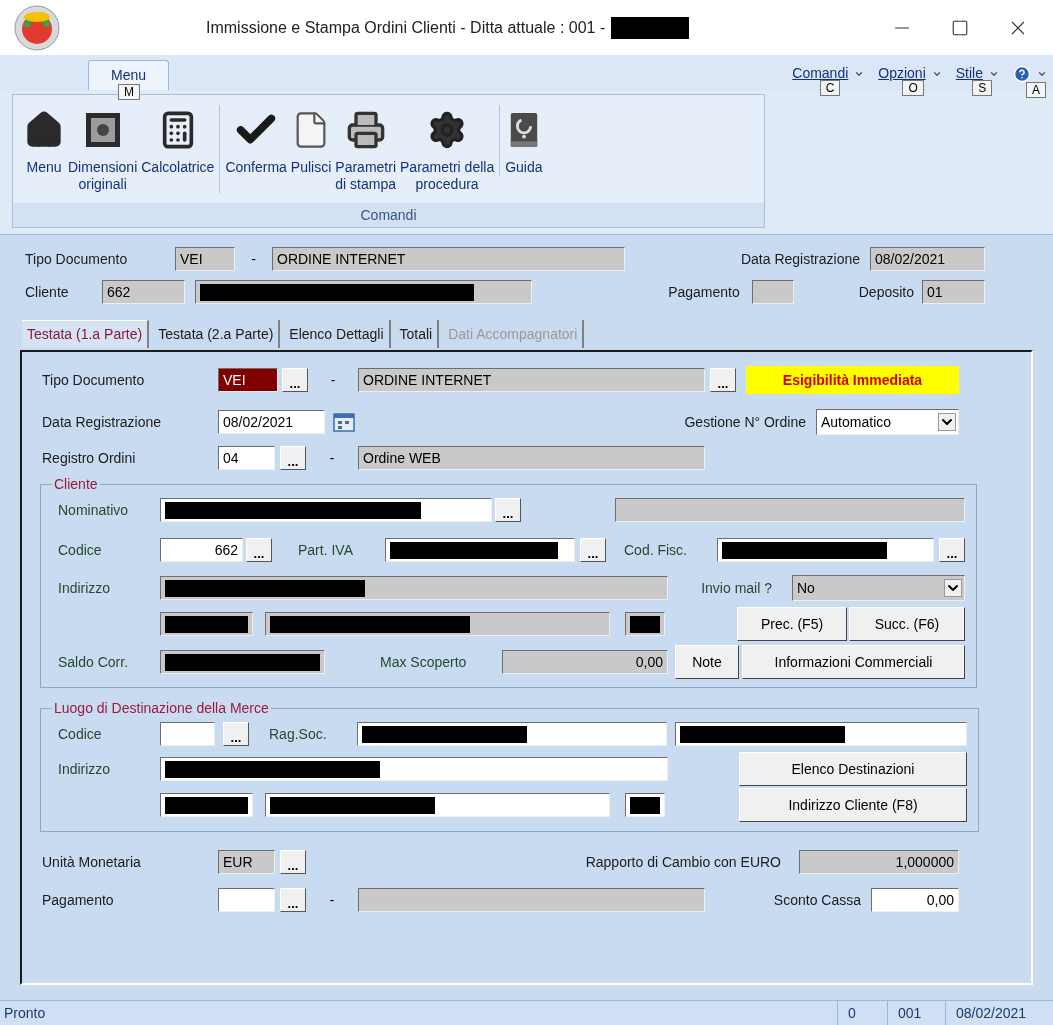 The width and height of the screenshot is (1053, 1025). I want to click on form-tab: Totali, so click(417, 334).